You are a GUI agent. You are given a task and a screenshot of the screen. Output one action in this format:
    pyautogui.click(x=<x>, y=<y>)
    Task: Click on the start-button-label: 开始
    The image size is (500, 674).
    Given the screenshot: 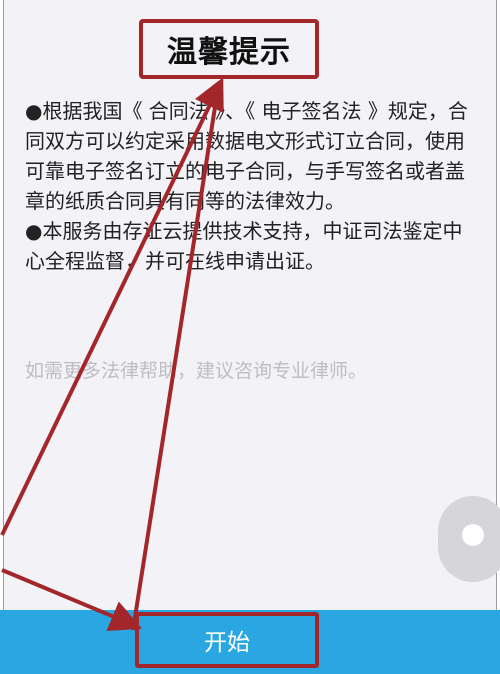 What is the action you would take?
    pyautogui.click(x=227, y=643)
    